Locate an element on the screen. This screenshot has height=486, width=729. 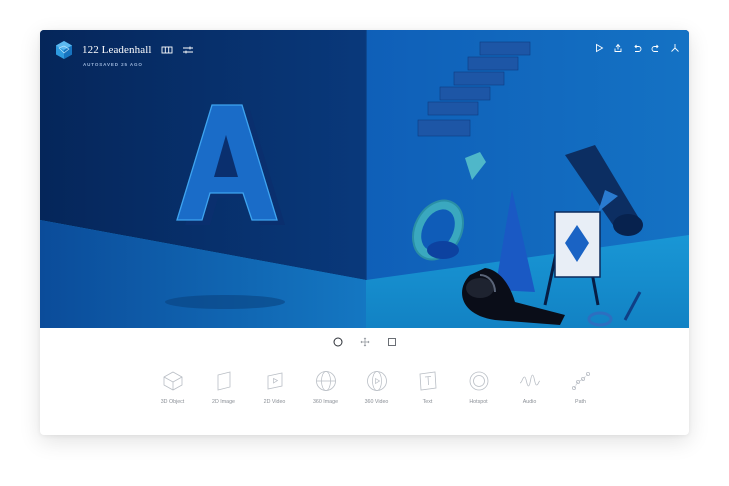
play-icon is located at coordinates (599, 48).